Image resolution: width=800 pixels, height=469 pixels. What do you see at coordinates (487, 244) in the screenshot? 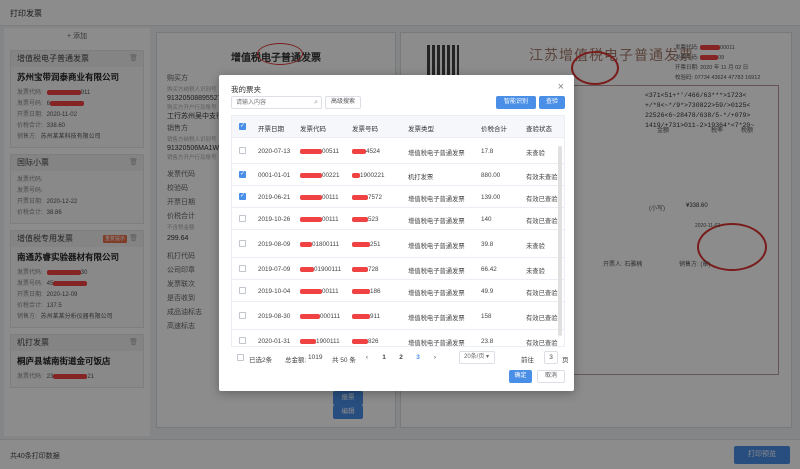
I see `amount-cell: 39.8` at bounding box center [487, 244].